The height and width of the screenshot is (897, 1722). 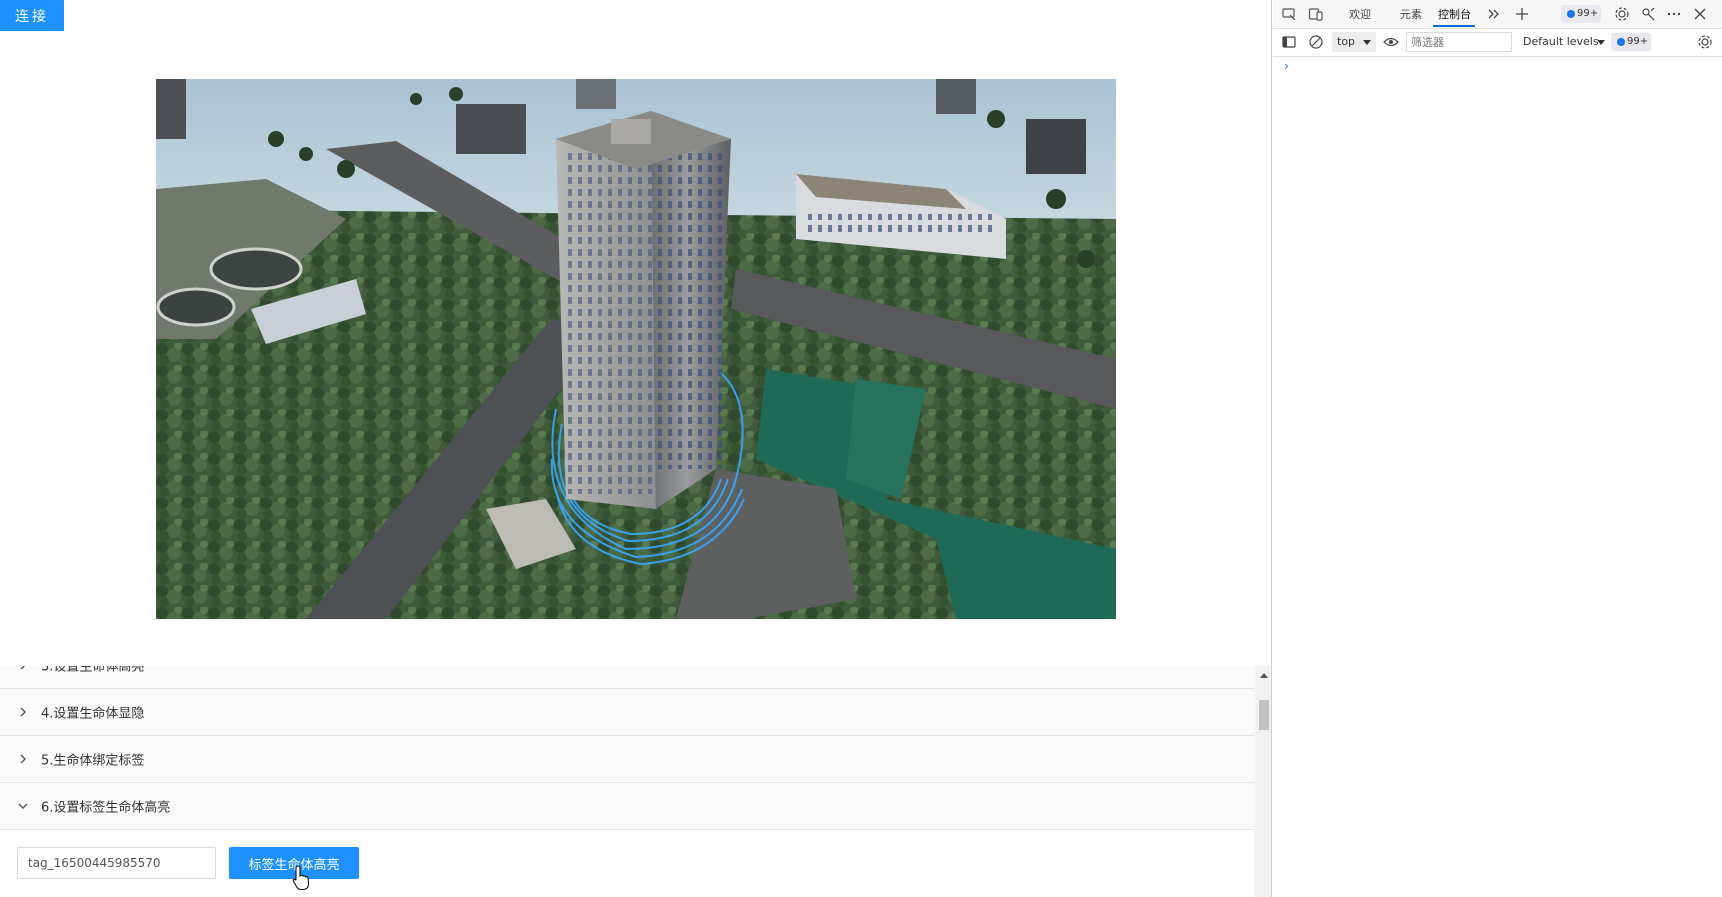 What do you see at coordinates (1622, 14) in the screenshot?
I see `settings-icon` at bounding box center [1622, 14].